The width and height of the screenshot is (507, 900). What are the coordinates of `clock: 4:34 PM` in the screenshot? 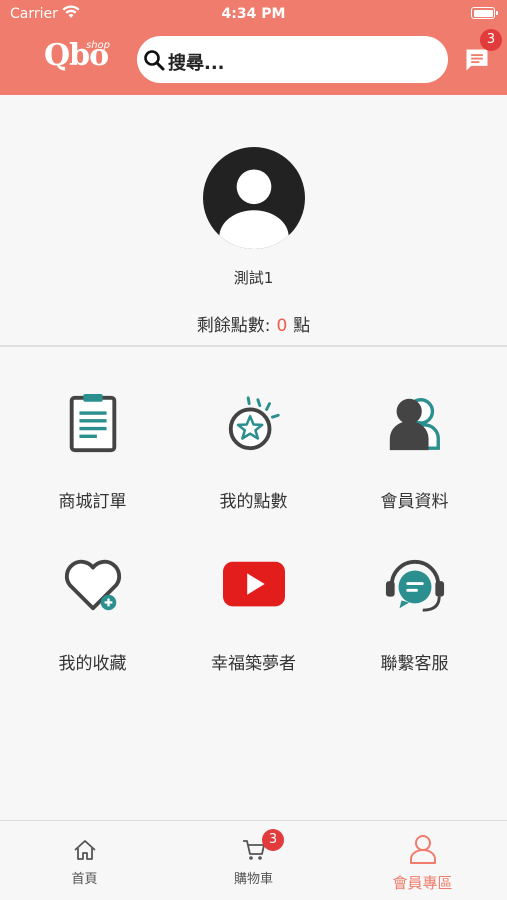 It's located at (253, 14).